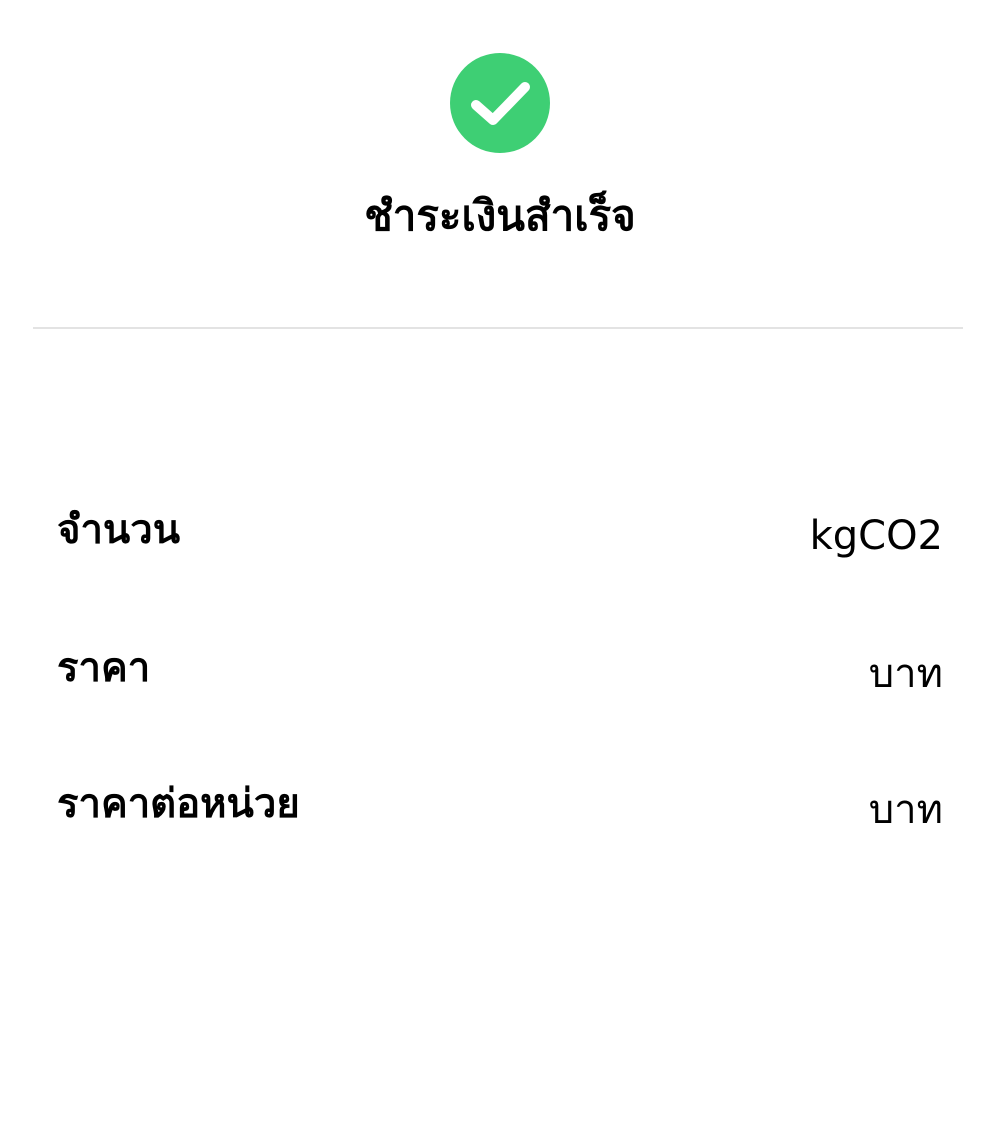 Image resolution: width=1000 pixels, height=1147 pixels. What do you see at coordinates (119, 530) in the screenshot?
I see `detail-label: จำนวน` at bounding box center [119, 530].